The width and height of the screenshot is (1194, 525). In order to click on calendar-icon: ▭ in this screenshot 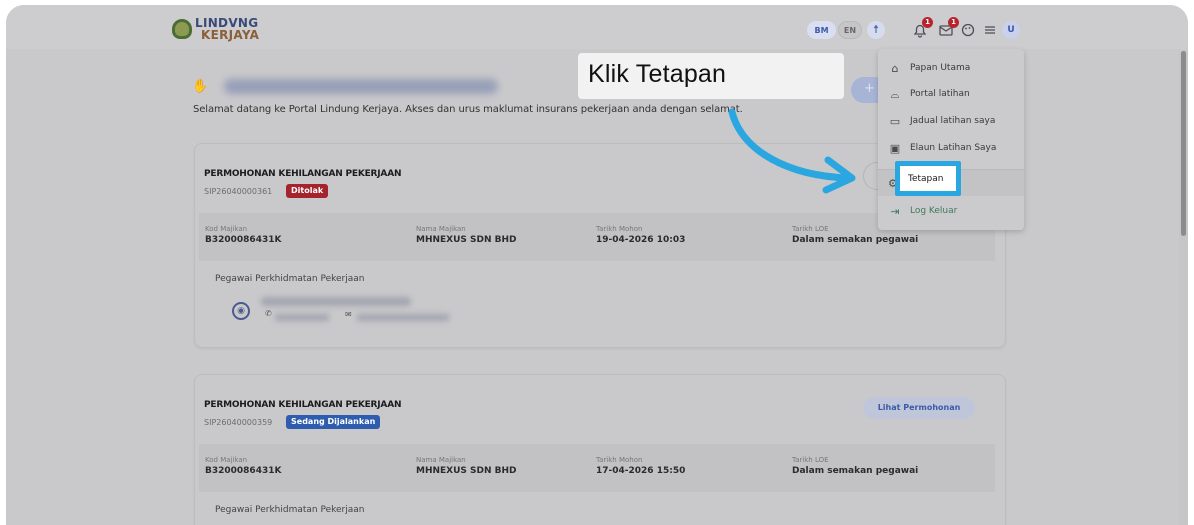, I will do `click(895, 121)`.